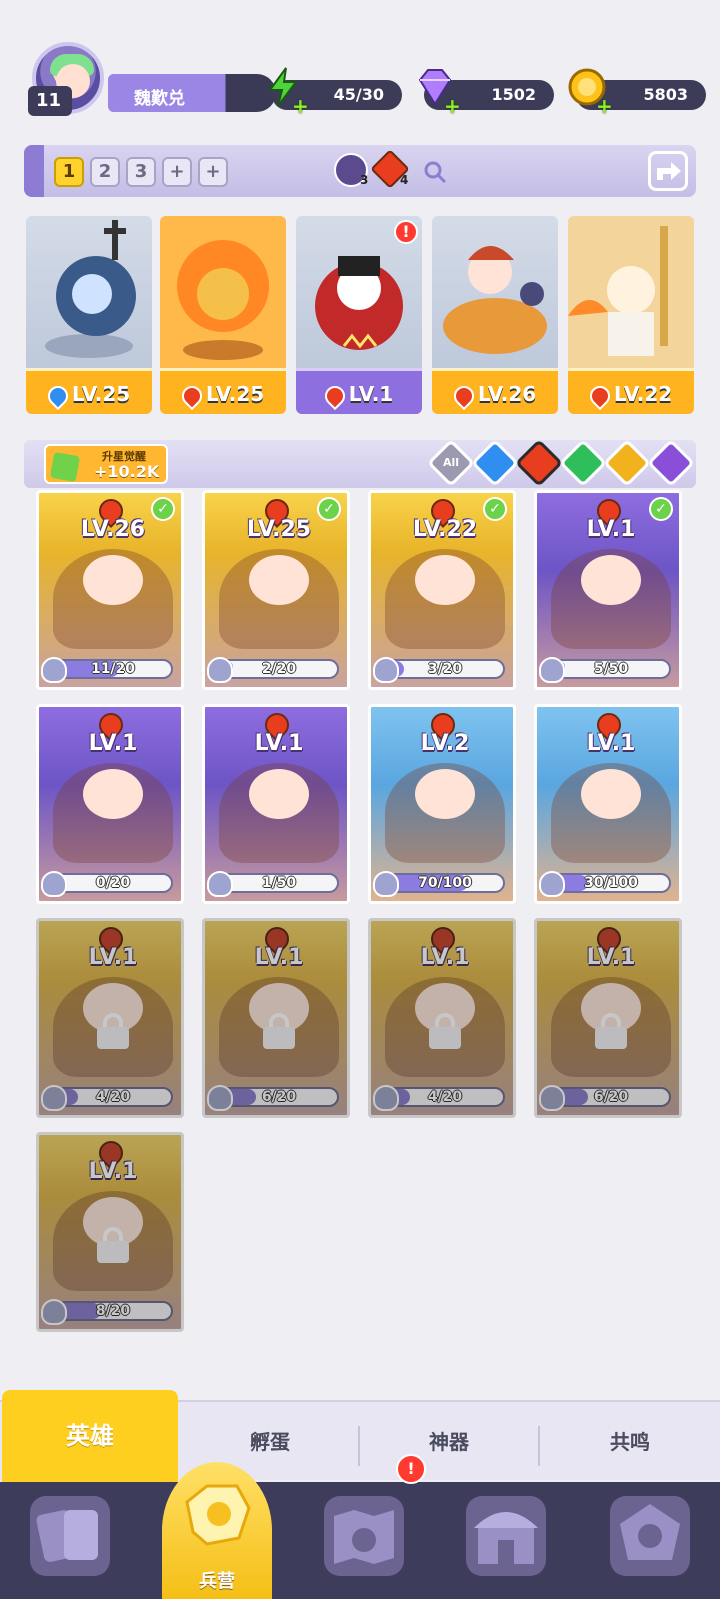  I want to click on shard-progress-bar: 11/20, so click(113, 669).